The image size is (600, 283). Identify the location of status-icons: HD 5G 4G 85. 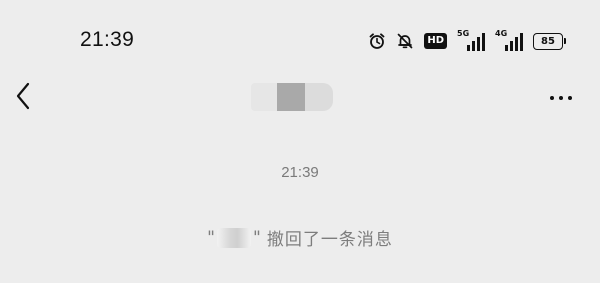
(467, 40).